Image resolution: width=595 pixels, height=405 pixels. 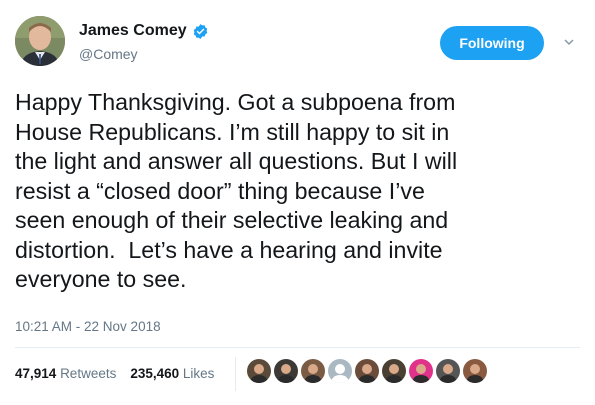 I want to click on author-name-row: James Comey, so click(x=144, y=31).